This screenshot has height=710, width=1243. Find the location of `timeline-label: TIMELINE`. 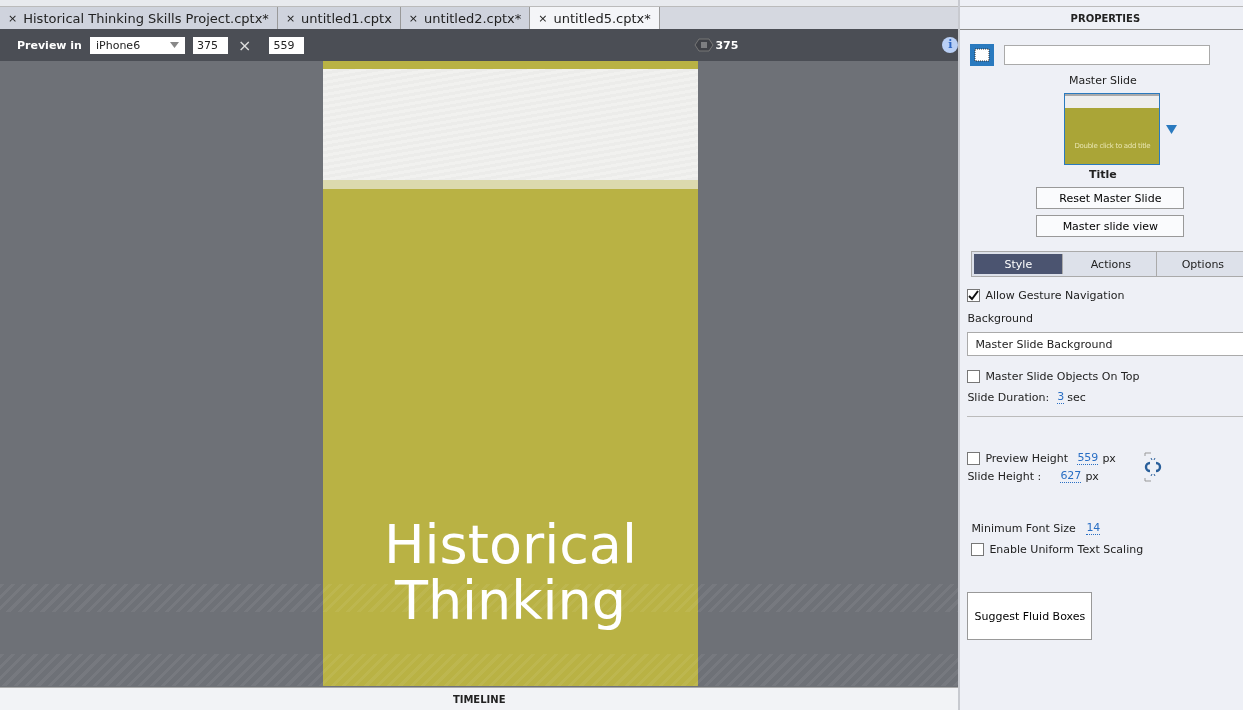

timeline-label: TIMELINE is located at coordinates (479, 699).